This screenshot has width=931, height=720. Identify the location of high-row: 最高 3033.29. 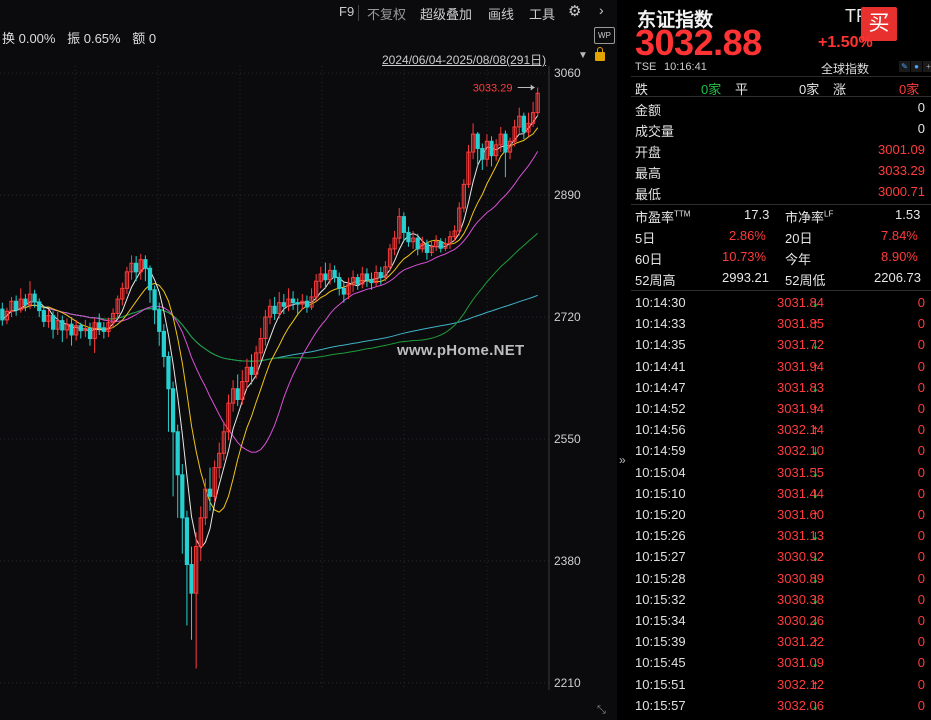
(781, 172).